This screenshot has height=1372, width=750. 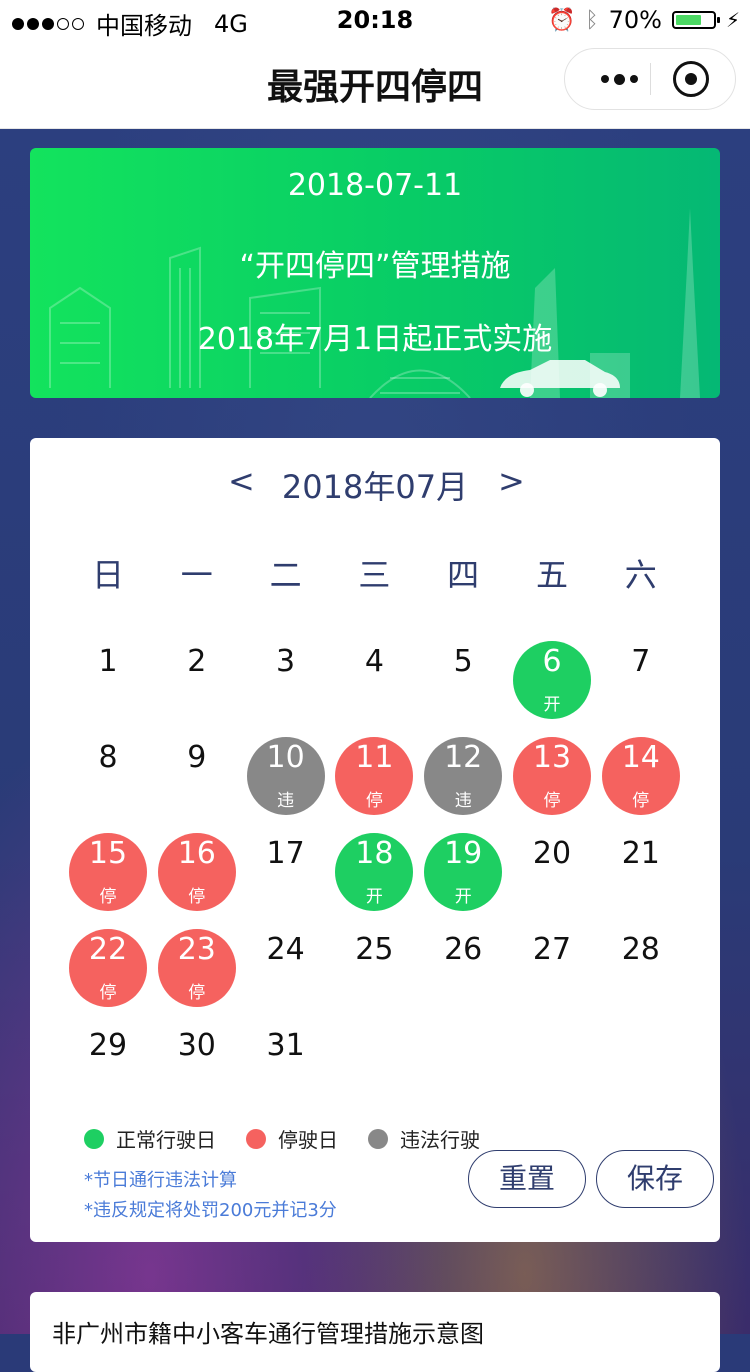 What do you see at coordinates (196, 1045) in the screenshot?
I see `day-number: 30` at bounding box center [196, 1045].